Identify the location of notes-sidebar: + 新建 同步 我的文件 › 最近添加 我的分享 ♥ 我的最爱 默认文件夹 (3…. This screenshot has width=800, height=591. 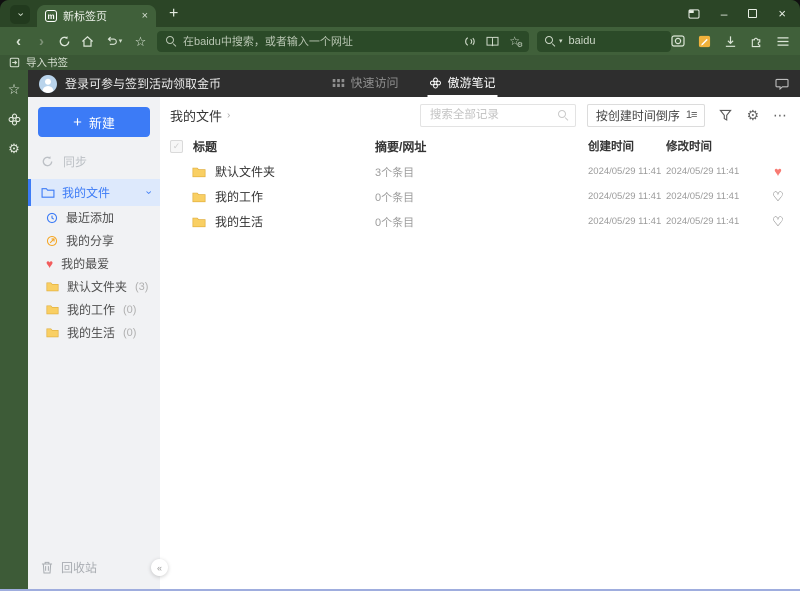
(94, 343).